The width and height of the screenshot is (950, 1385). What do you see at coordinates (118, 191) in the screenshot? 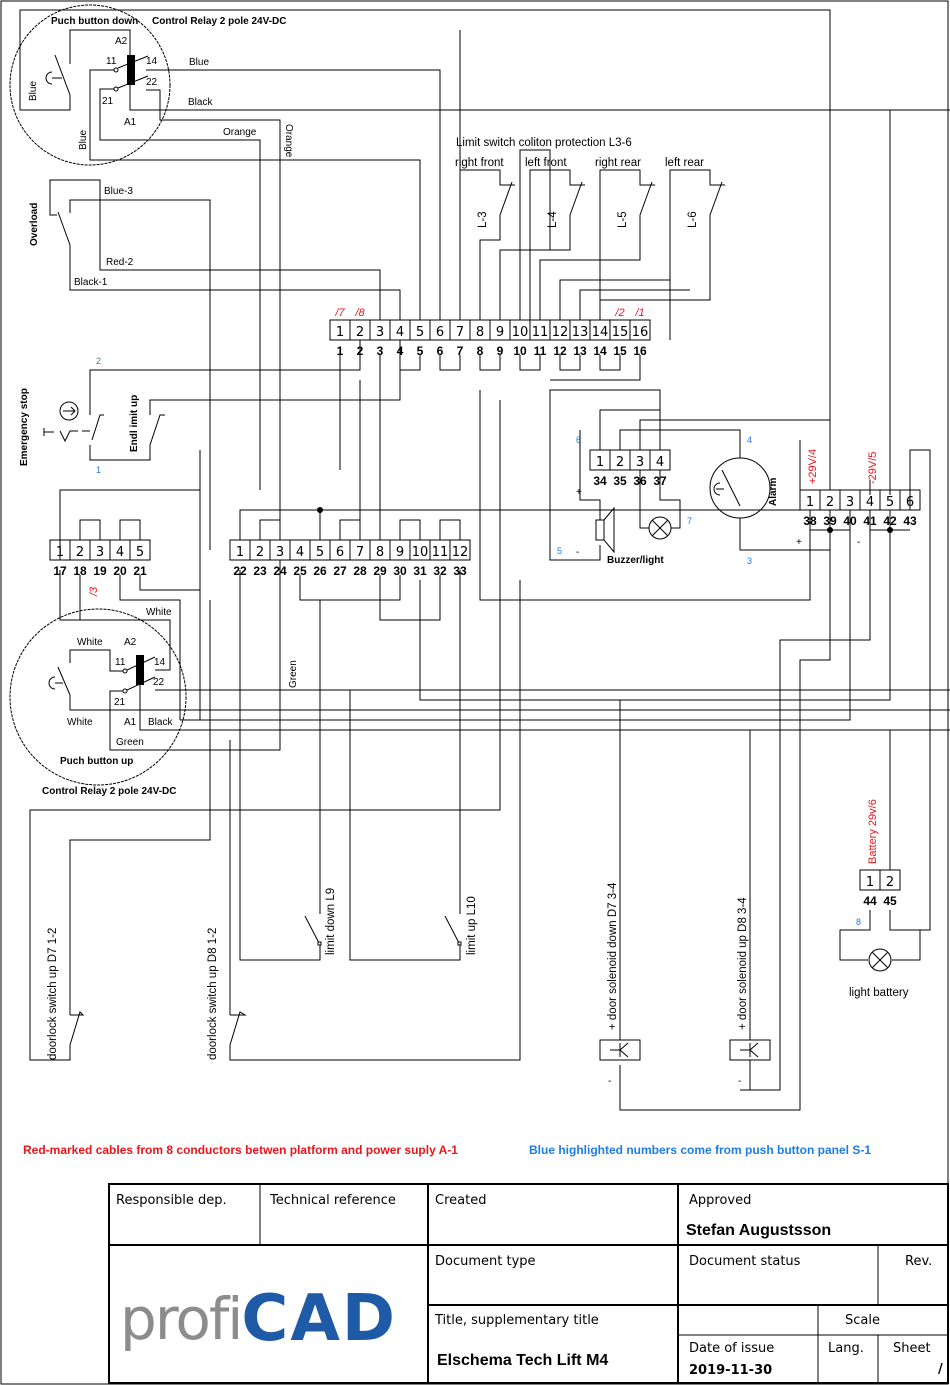
I see `svg-text: Blue-3` at bounding box center [118, 191].